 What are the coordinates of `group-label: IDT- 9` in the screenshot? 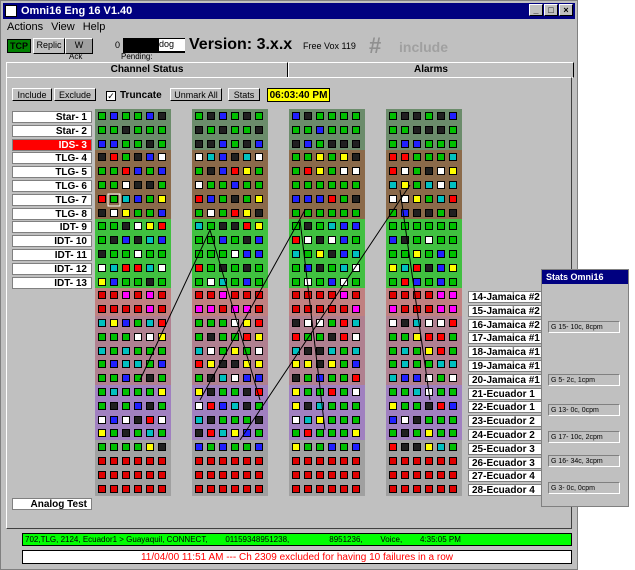 It's located at (52, 227).